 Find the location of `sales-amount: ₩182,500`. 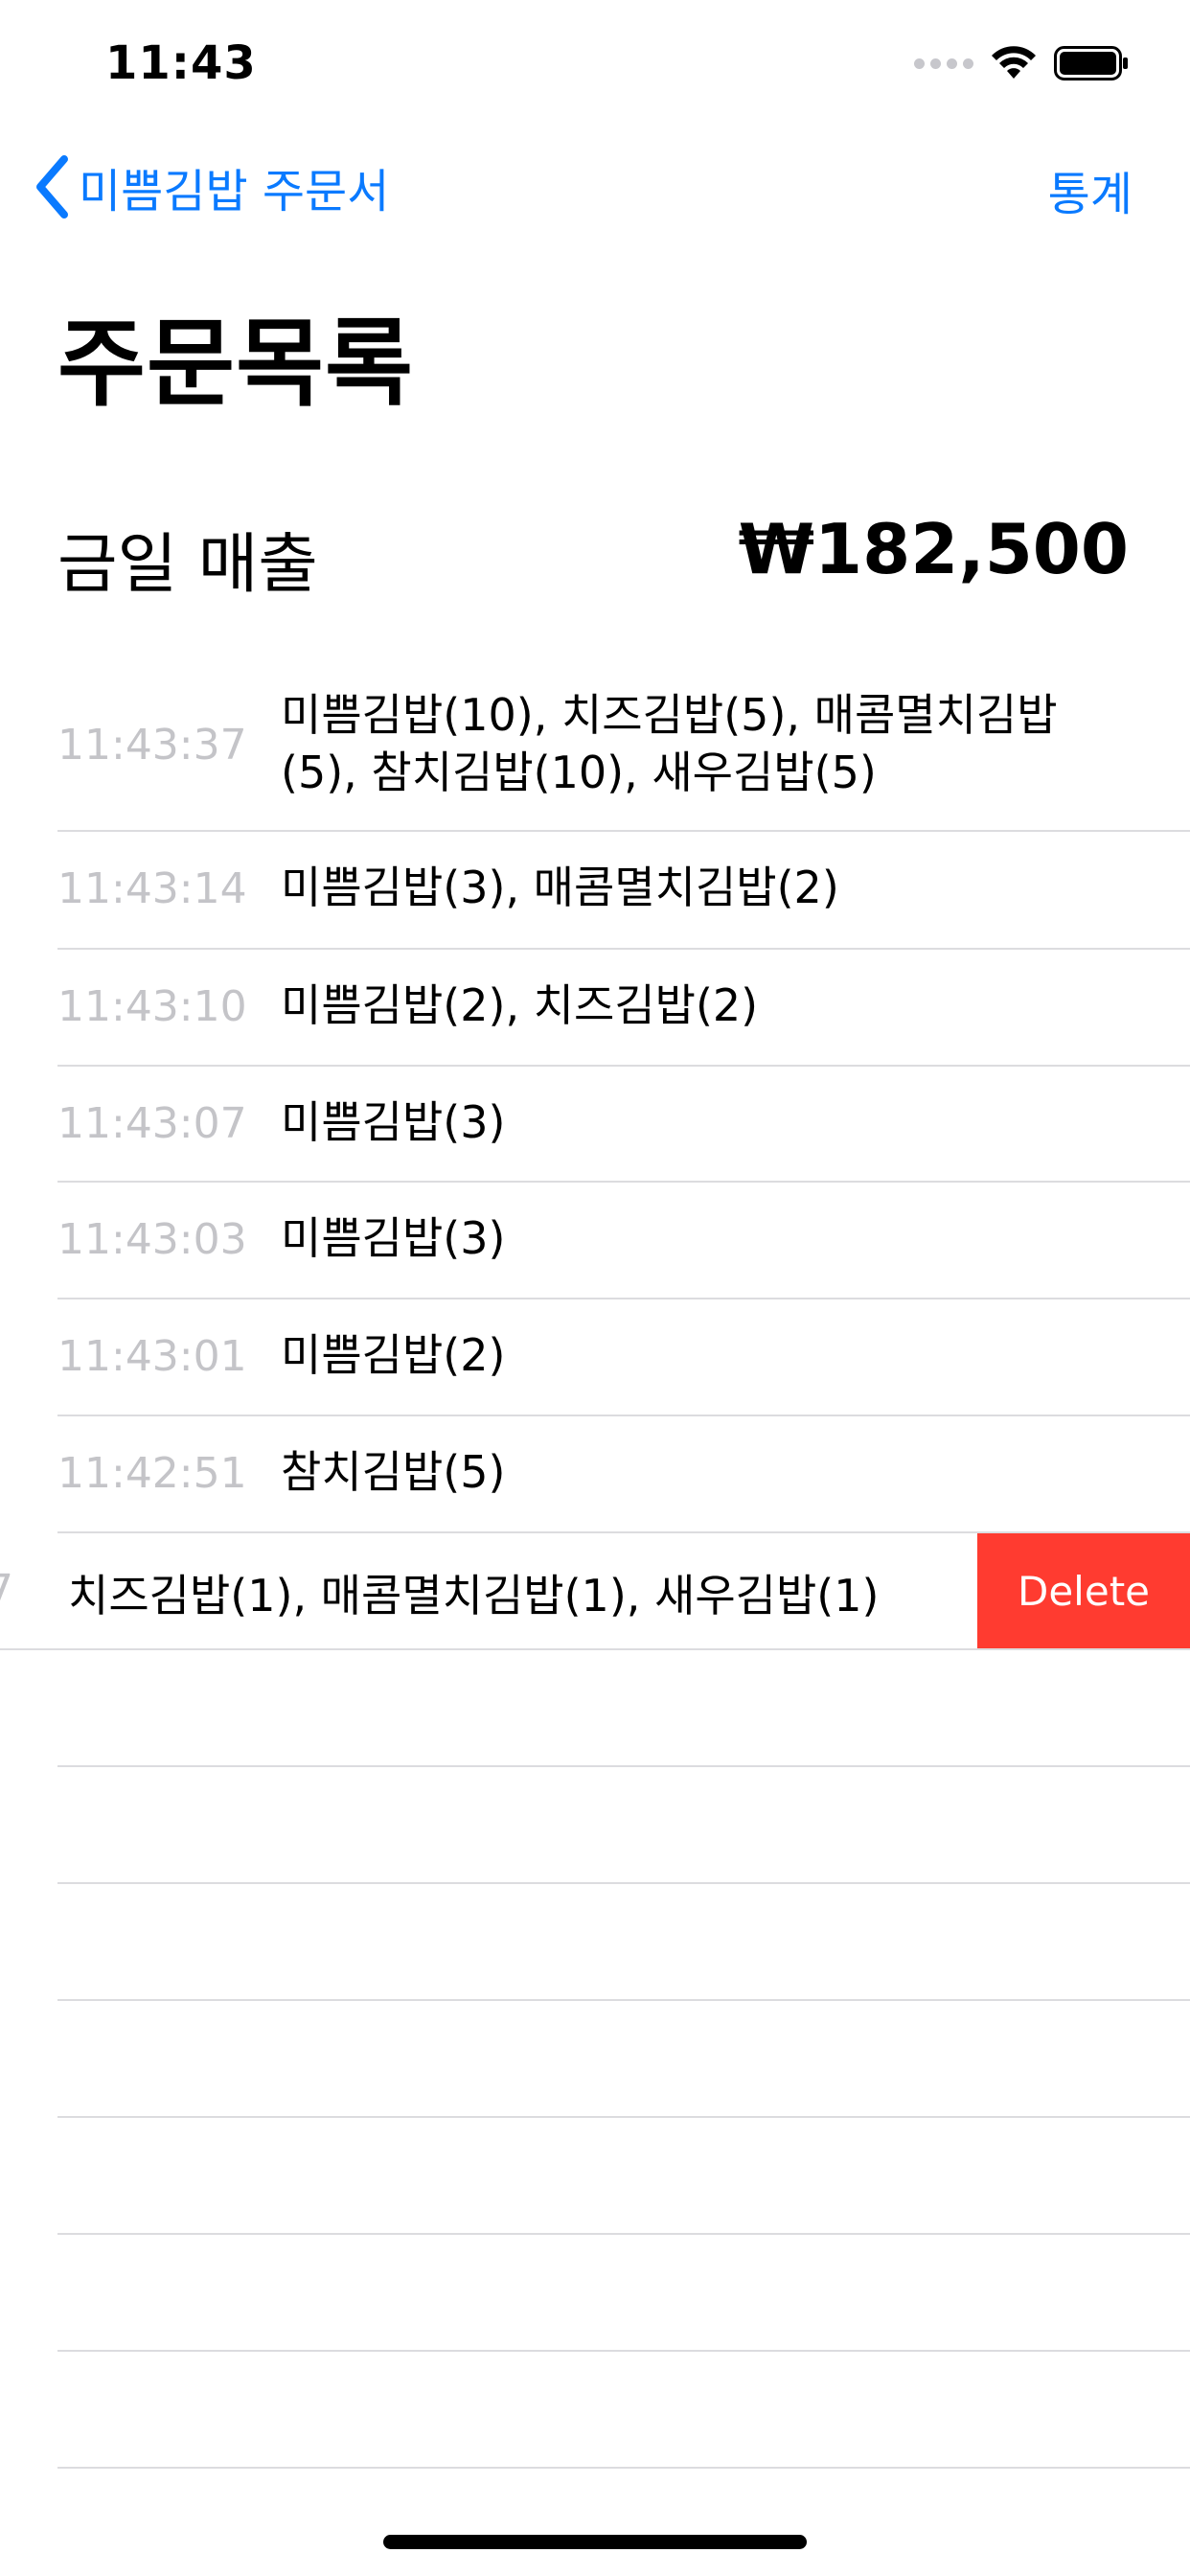

sales-amount: ₩182,500 is located at coordinates (934, 549).